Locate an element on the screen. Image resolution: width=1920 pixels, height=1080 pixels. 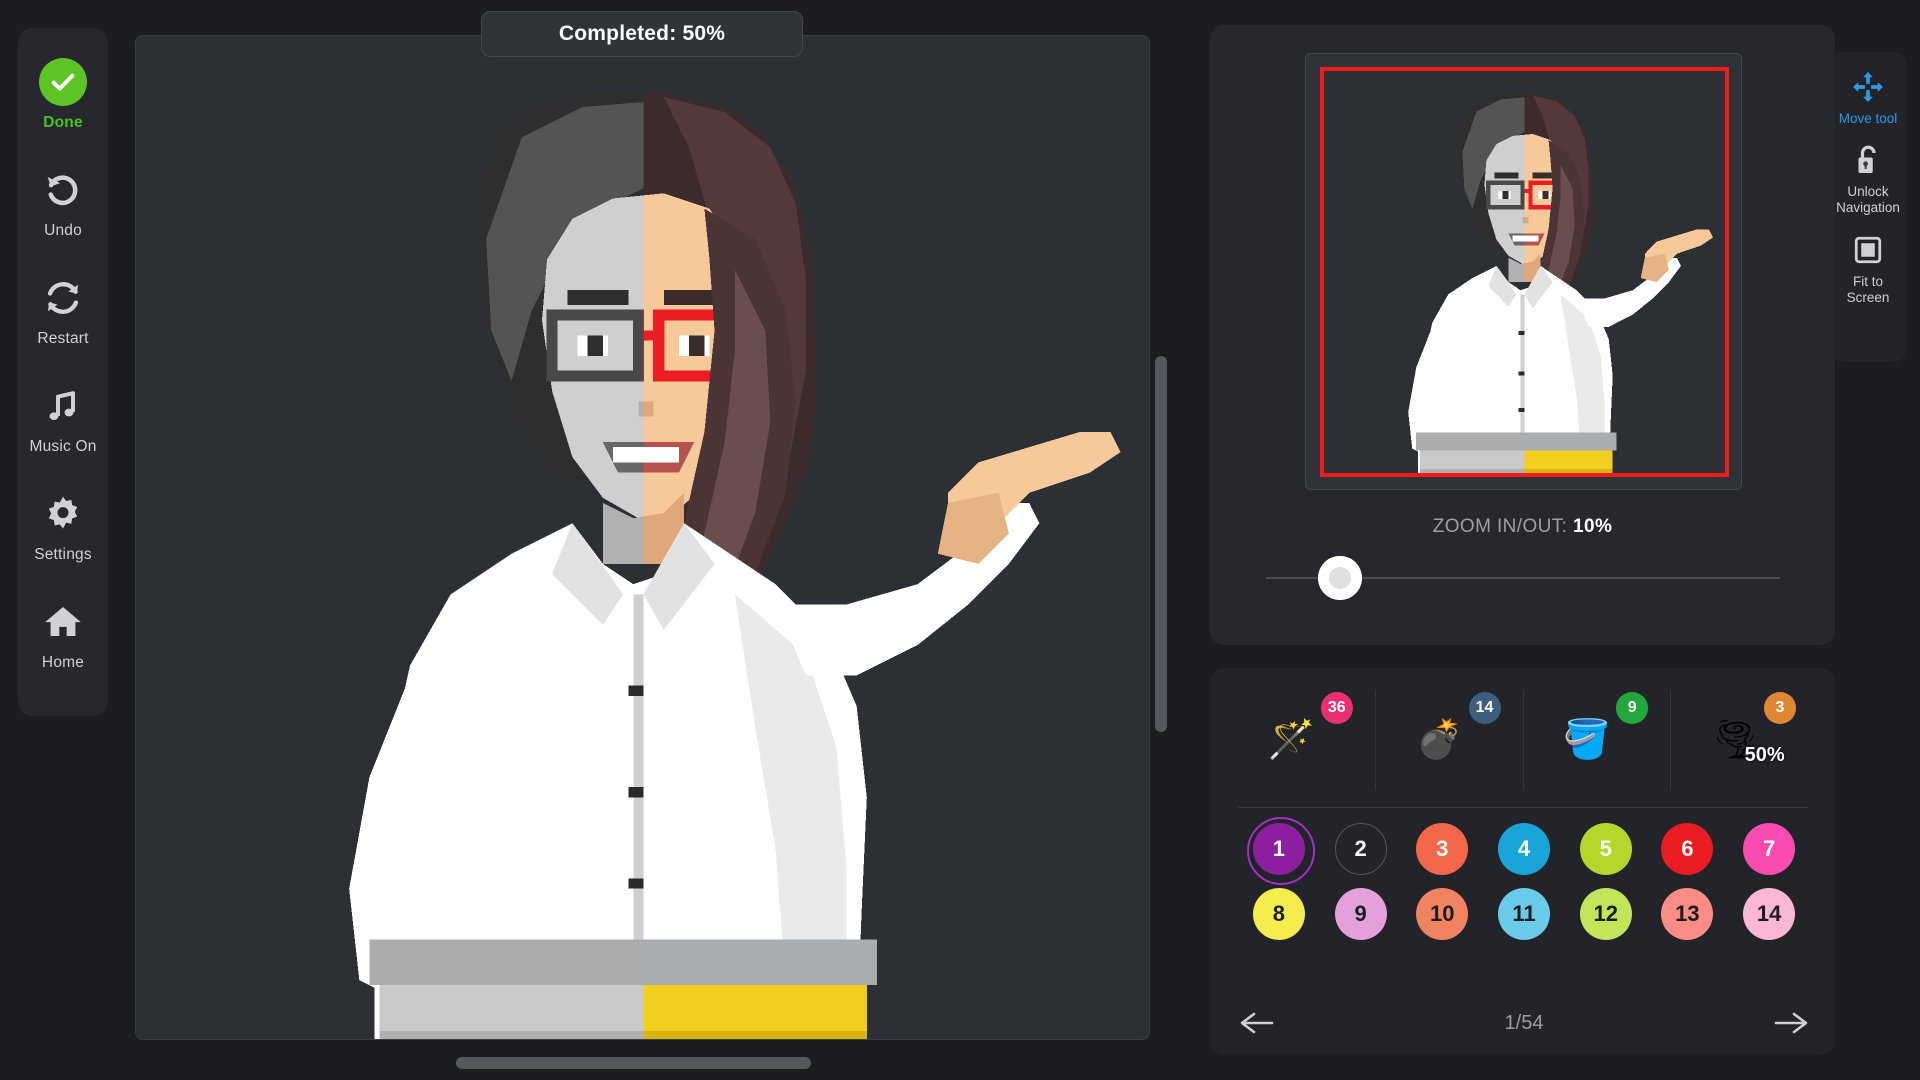
color-swatch-cell: 8 is located at coordinates (1279, 914).